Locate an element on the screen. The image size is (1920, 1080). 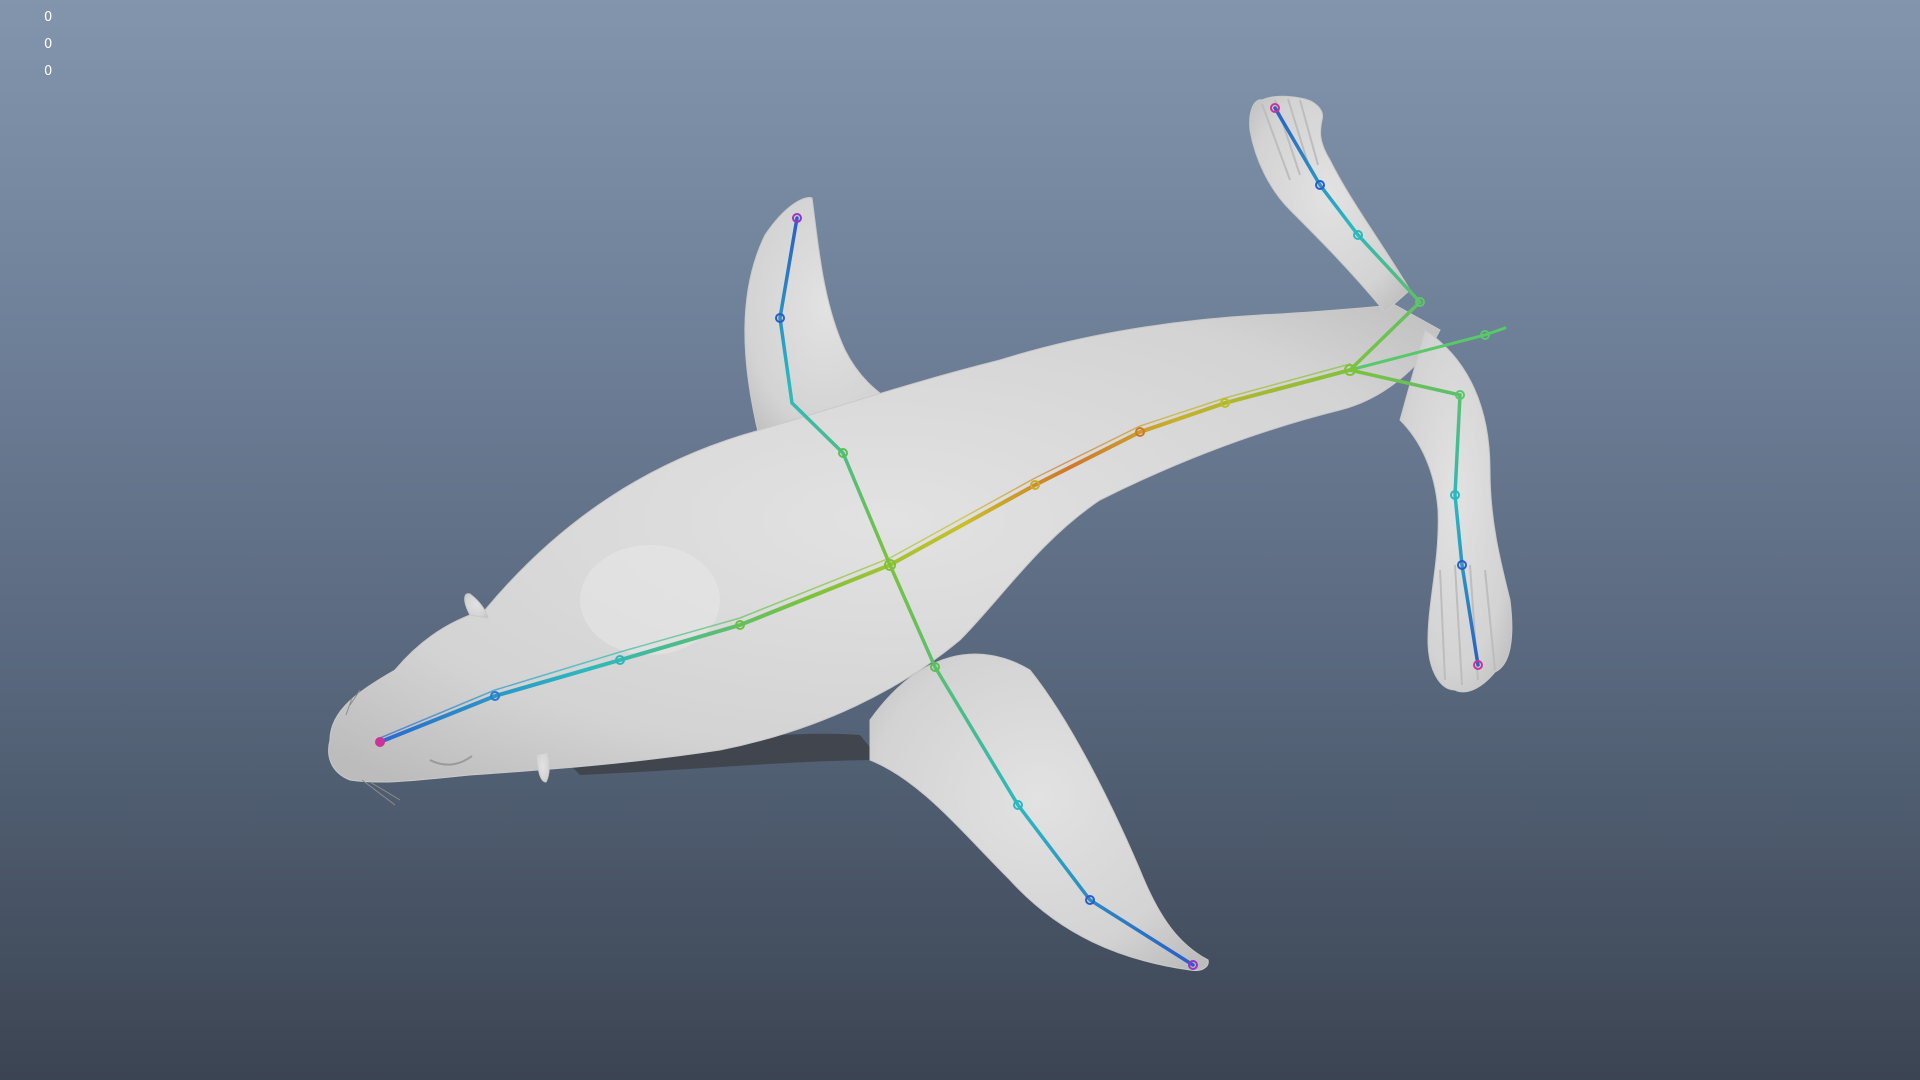
right-front-flipper is located at coordinates (1039, 812).